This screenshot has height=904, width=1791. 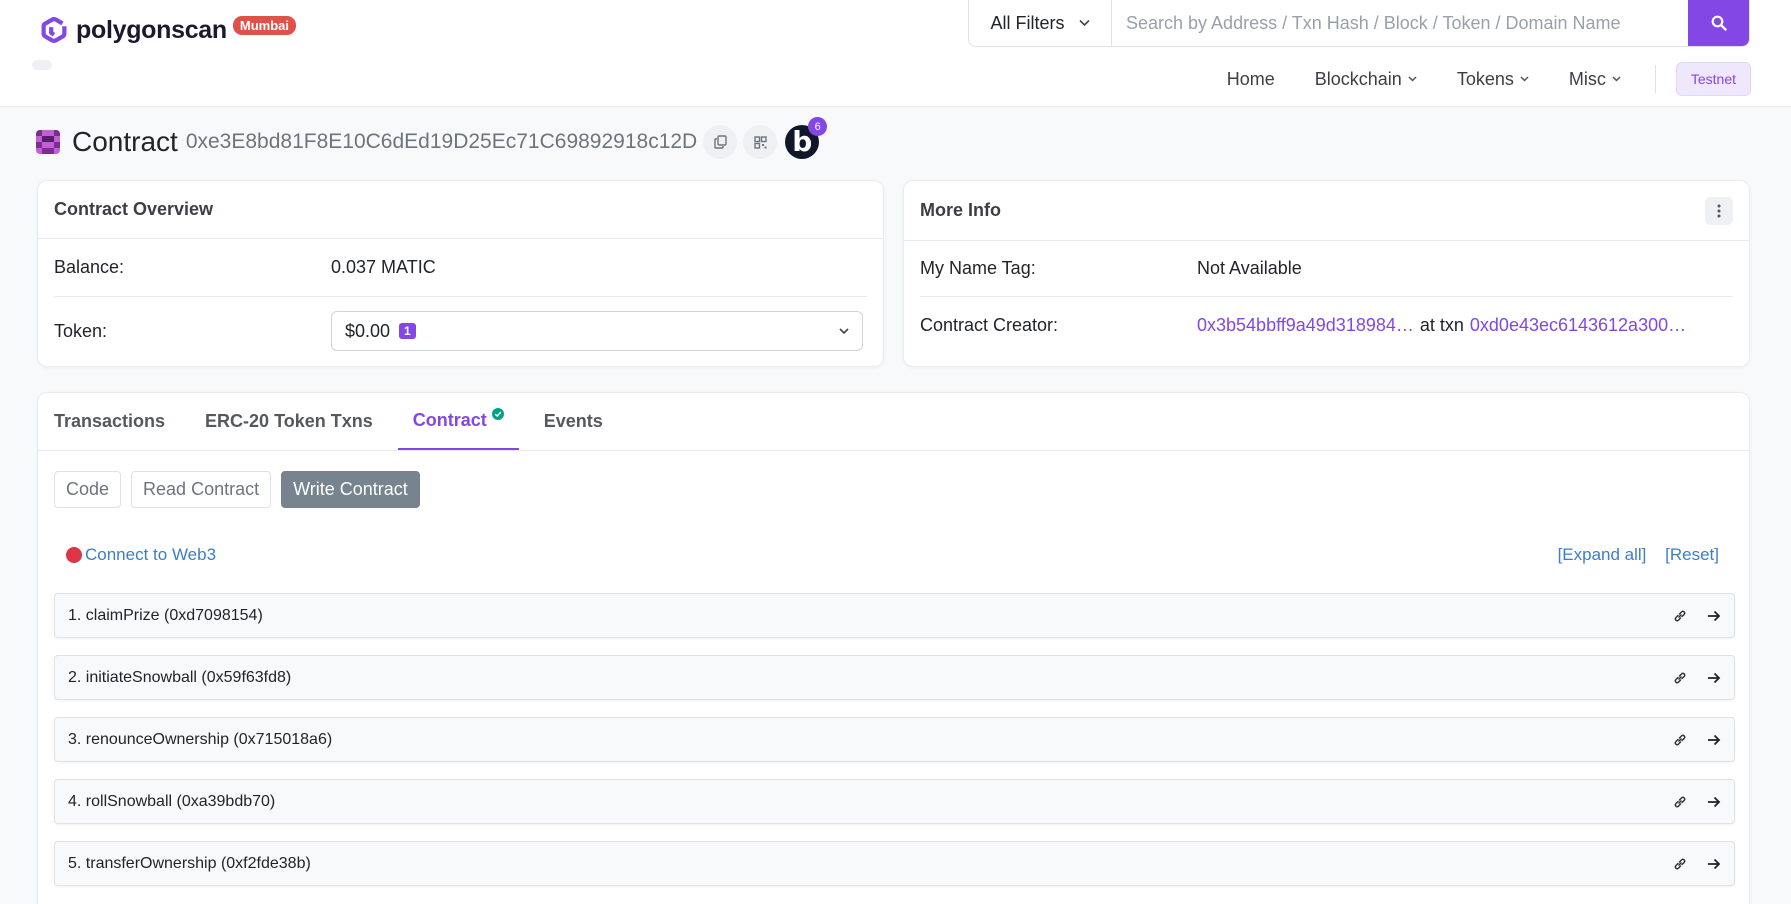 I want to click on function-item: 5. transferOwnership (0xf2fde38b), so click(x=894, y=863).